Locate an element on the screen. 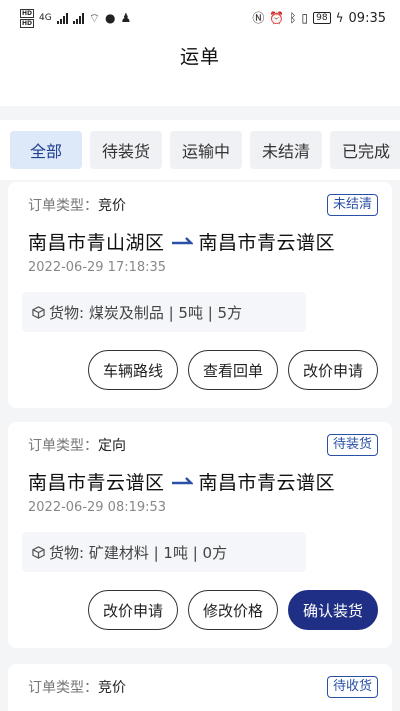 This screenshot has height=711, width=400. confirm-loading-button: 确认装货 is located at coordinates (333, 610).